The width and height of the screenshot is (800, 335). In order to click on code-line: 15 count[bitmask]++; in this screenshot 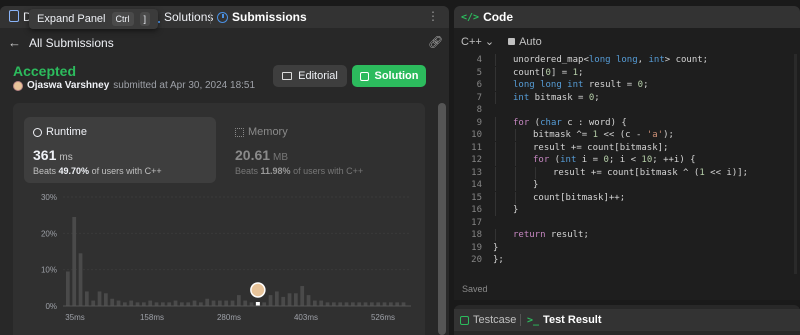, I will do `click(627, 197)`.